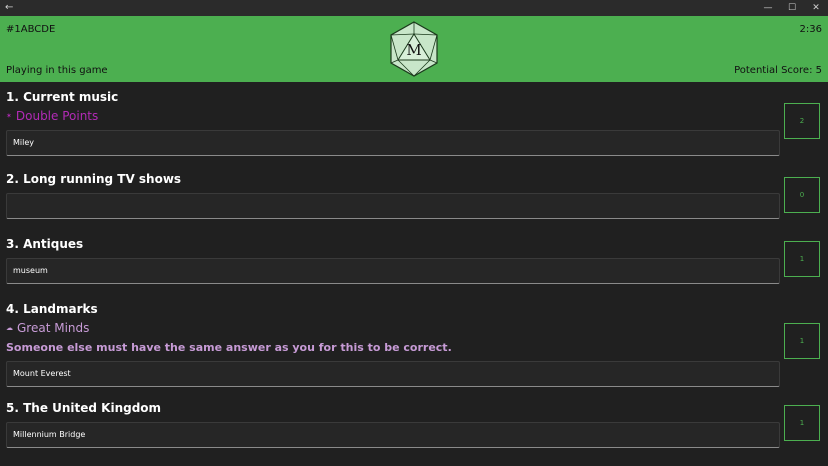  What do you see at coordinates (393, 116) in the screenshot?
I see `double-points-modifier: ✶ Double Points` at bounding box center [393, 116].